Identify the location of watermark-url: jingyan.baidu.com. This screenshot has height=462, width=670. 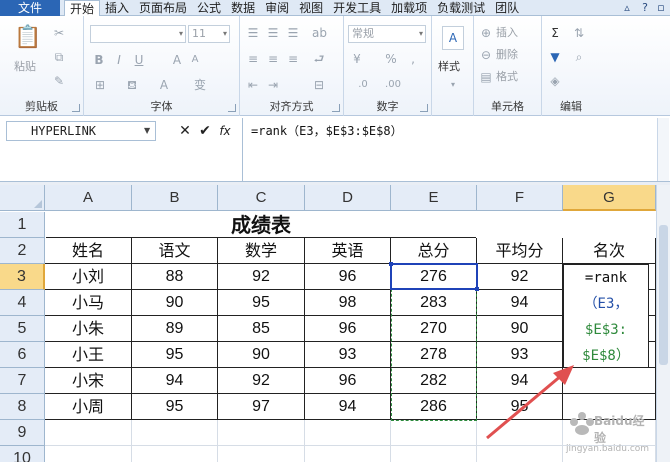
(608, 449).